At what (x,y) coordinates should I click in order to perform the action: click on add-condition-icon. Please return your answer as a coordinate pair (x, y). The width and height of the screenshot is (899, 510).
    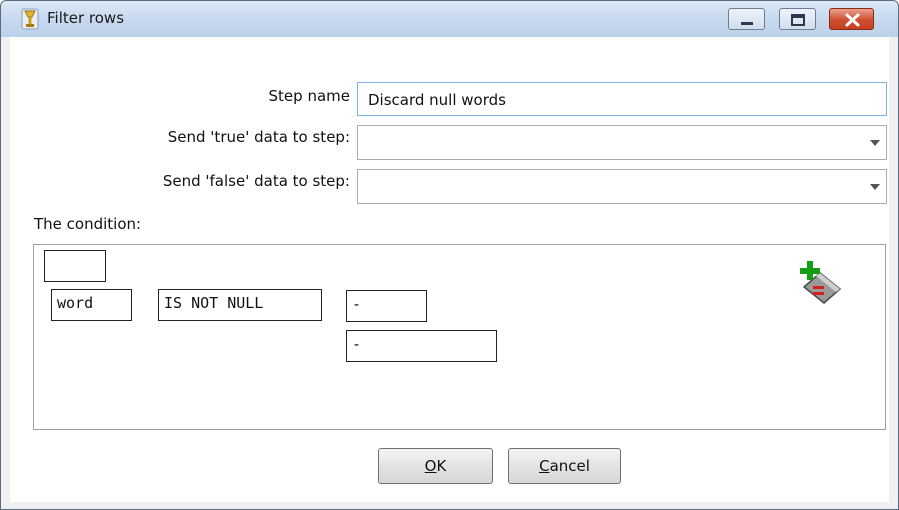
    Looking at the image, I should click on (821, 283).